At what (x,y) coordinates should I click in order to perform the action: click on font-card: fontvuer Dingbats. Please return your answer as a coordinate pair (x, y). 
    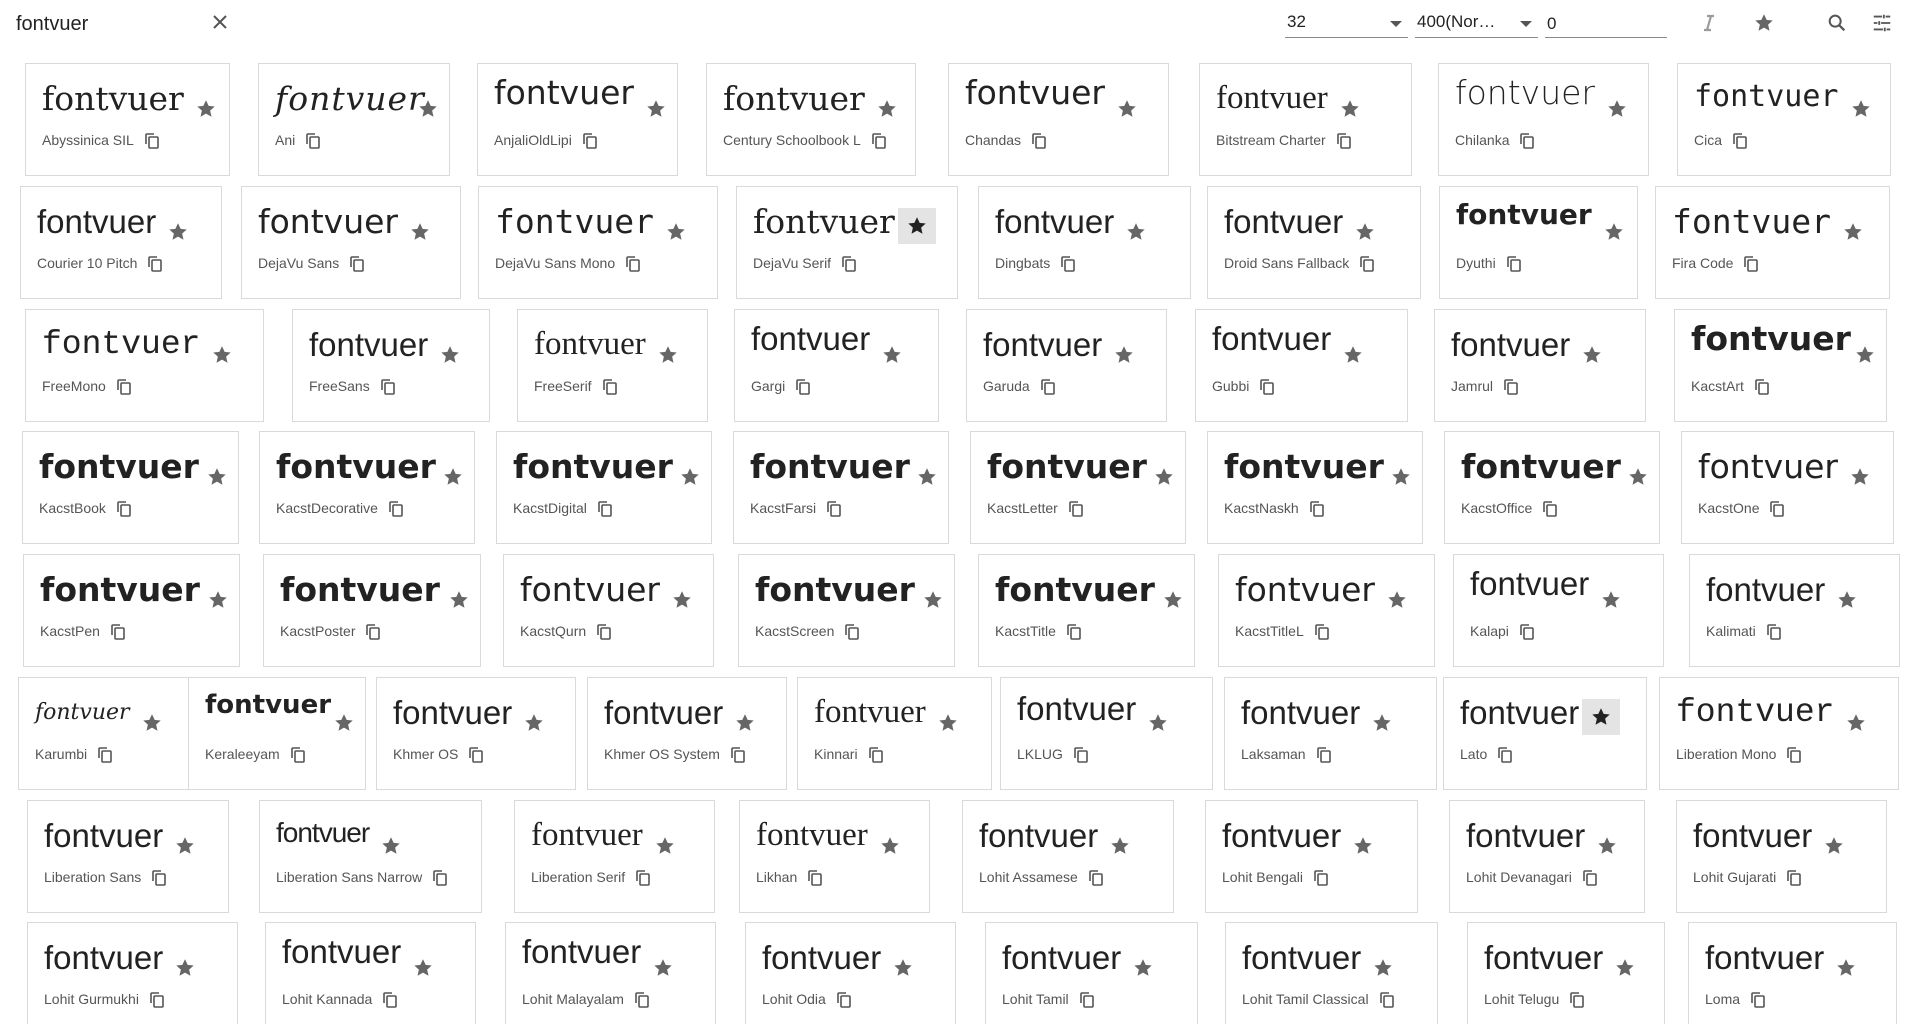
    Looking at the image, I should click on (1084, 242).